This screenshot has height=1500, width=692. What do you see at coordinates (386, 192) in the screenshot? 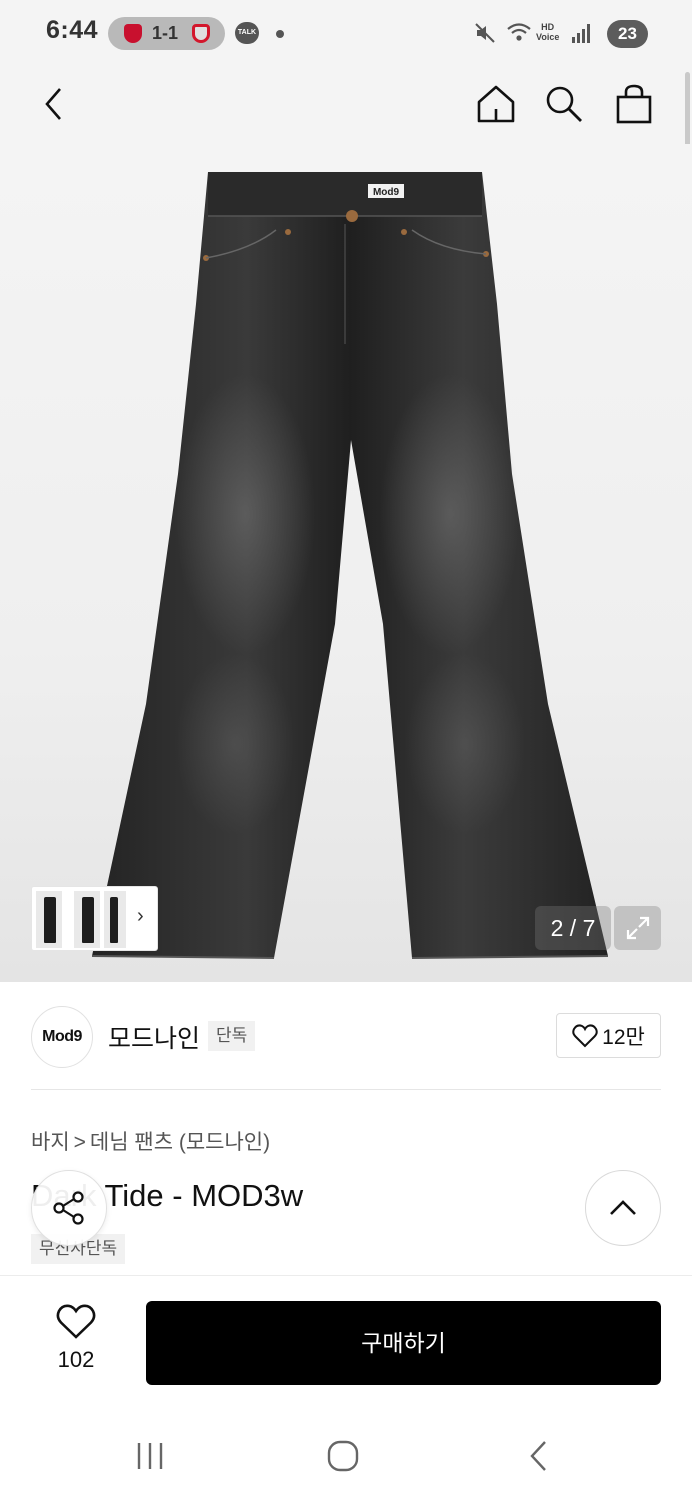
I see `jeans-brand-patch: Mod9` at bounding box center [386, 192].